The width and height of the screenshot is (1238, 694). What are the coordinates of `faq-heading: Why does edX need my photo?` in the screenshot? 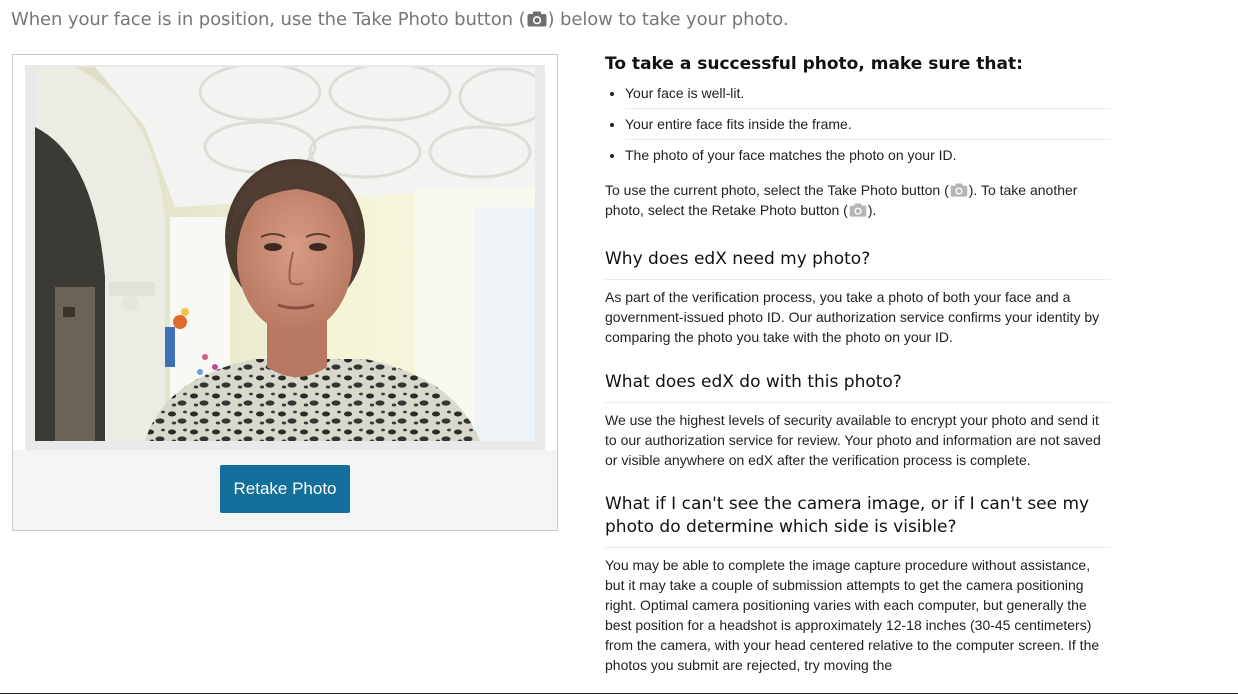 It's located at (858, 264).